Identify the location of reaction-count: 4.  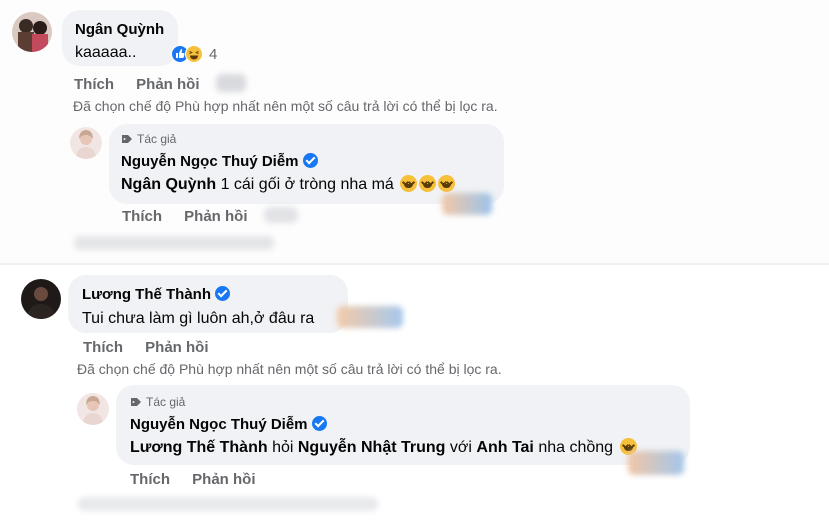
(213, 54).